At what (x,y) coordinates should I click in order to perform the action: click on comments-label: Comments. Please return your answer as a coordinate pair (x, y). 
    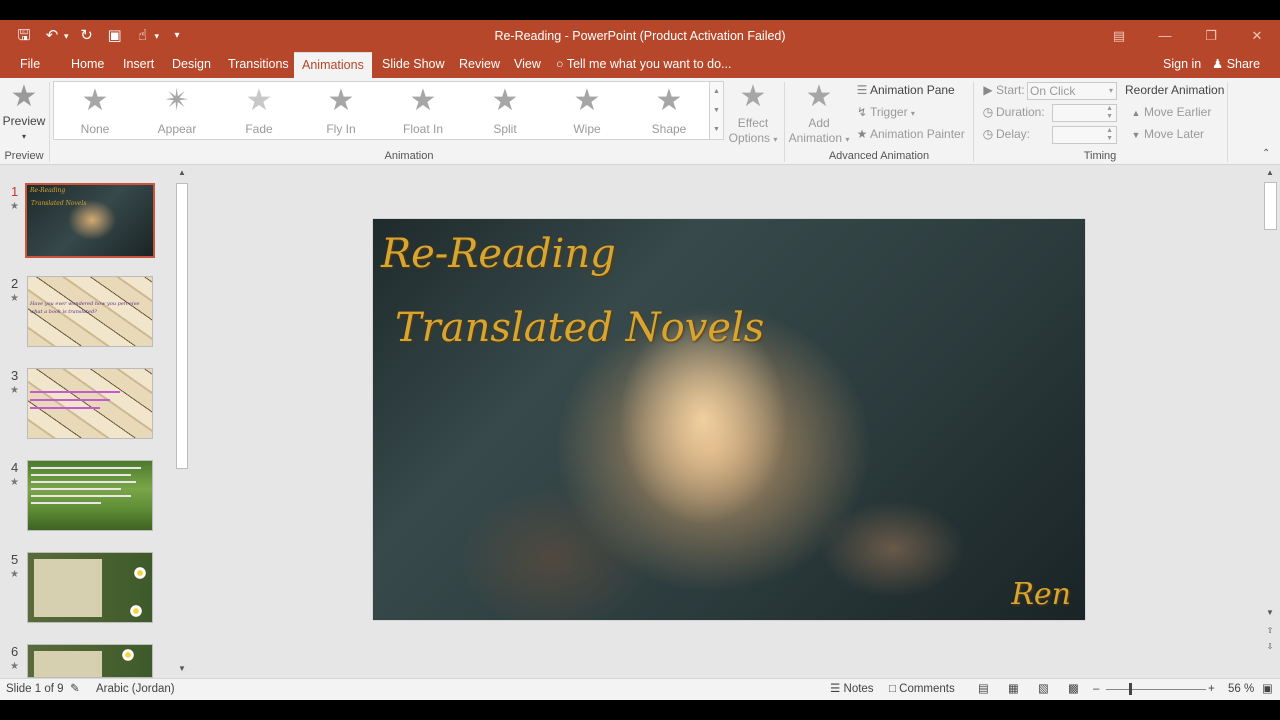
    Looking at the image, I should click on (927, 689).